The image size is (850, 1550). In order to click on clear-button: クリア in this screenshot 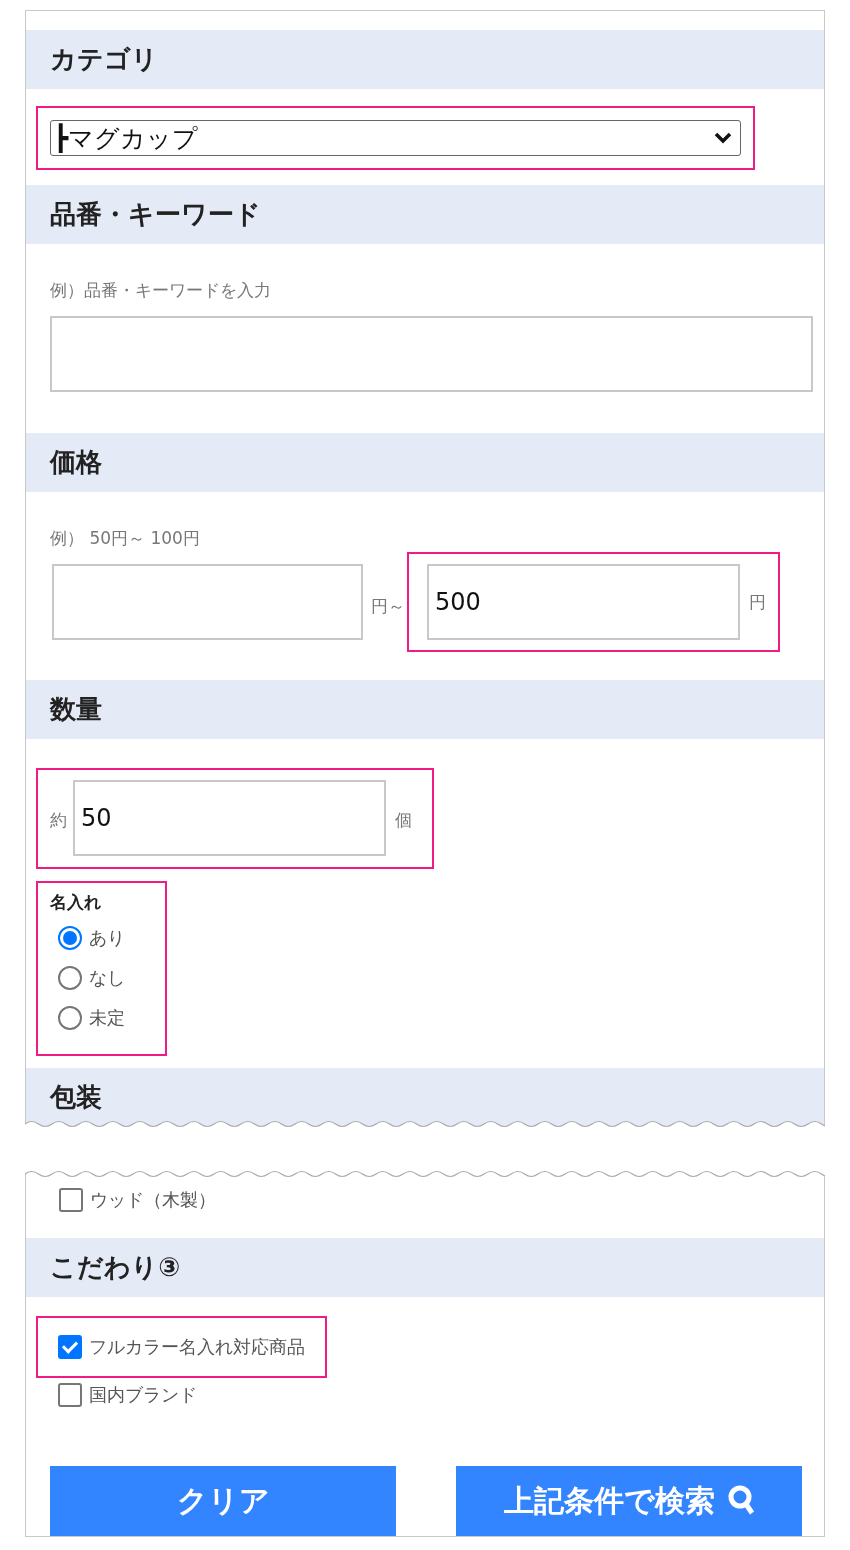, I will do `click(223, 1501)`.